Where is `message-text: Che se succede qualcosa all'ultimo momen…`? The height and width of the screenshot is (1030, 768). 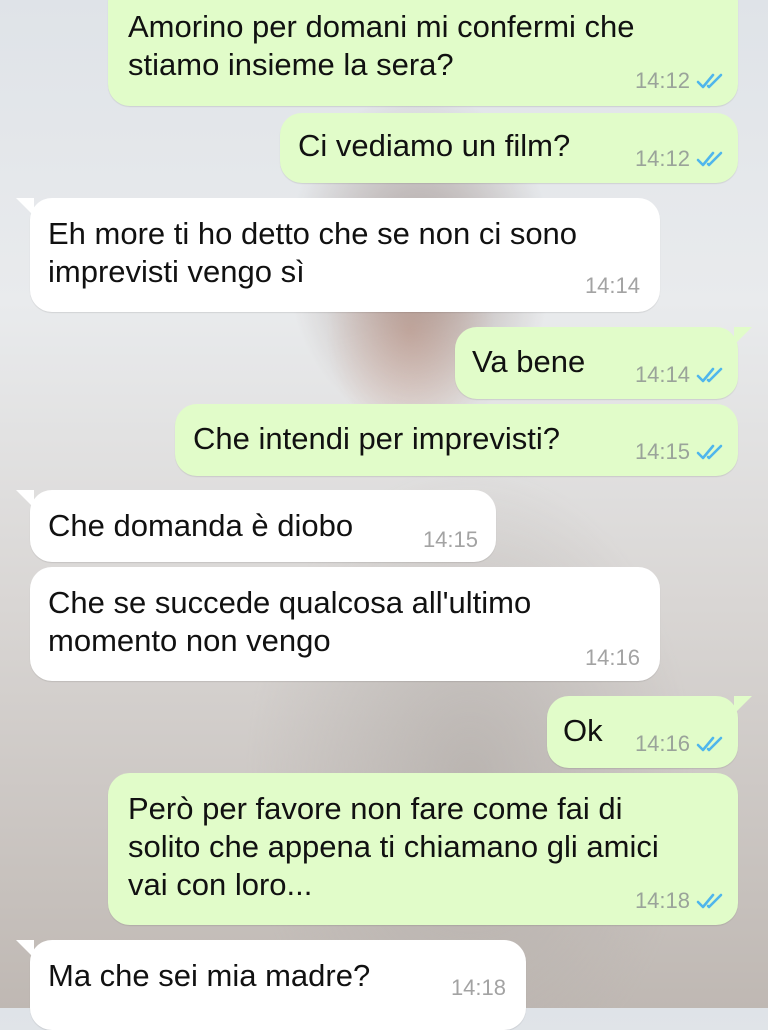 message-text: Che se succede qualcosa all'ultimo momen… is located at coordinates (290, 621).